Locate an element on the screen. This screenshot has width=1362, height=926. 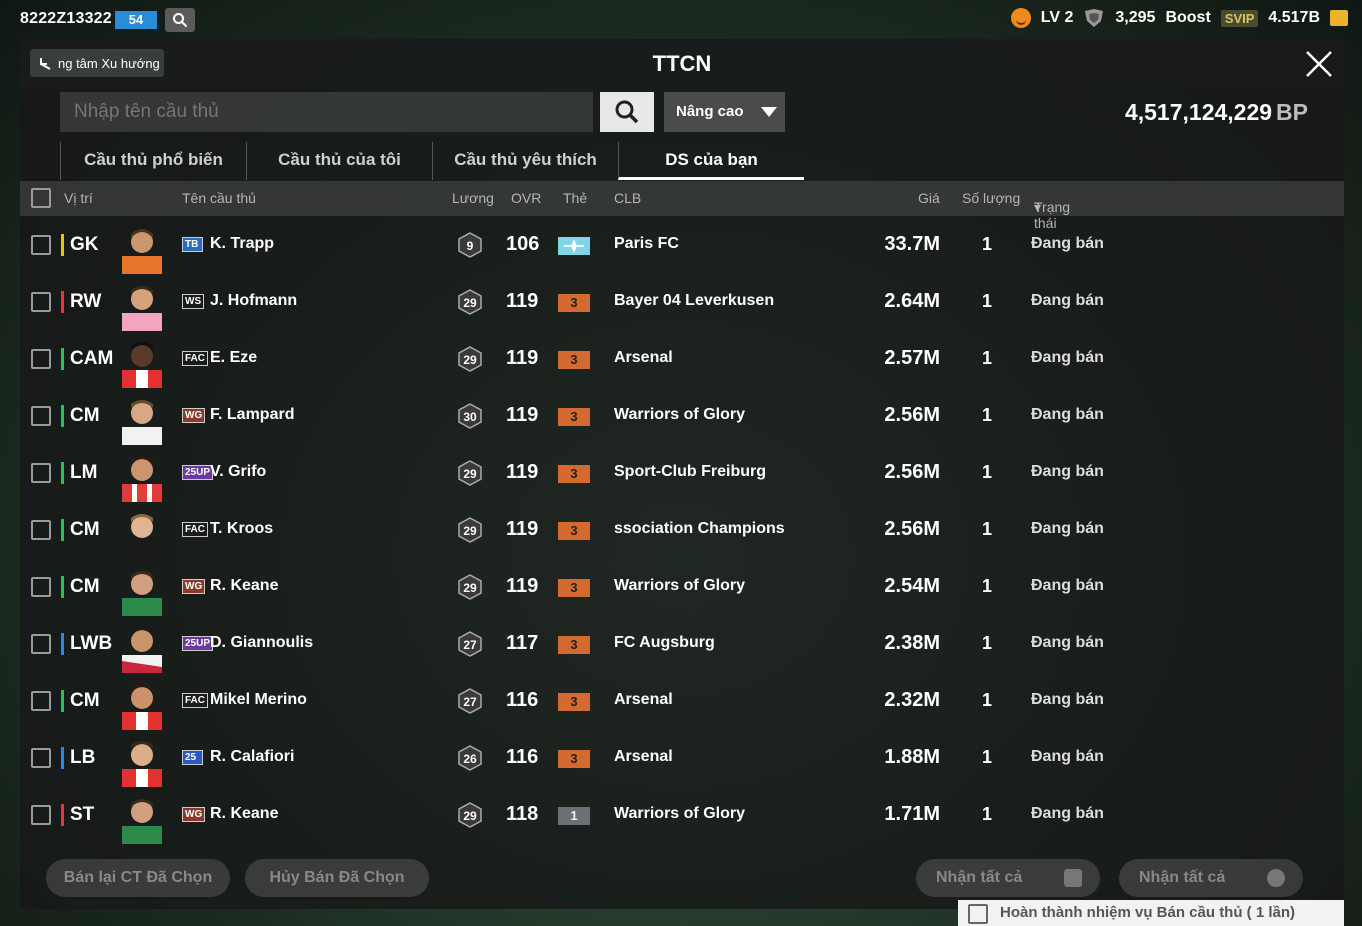
level-badge: 54 is located at coordinates (136, 20).